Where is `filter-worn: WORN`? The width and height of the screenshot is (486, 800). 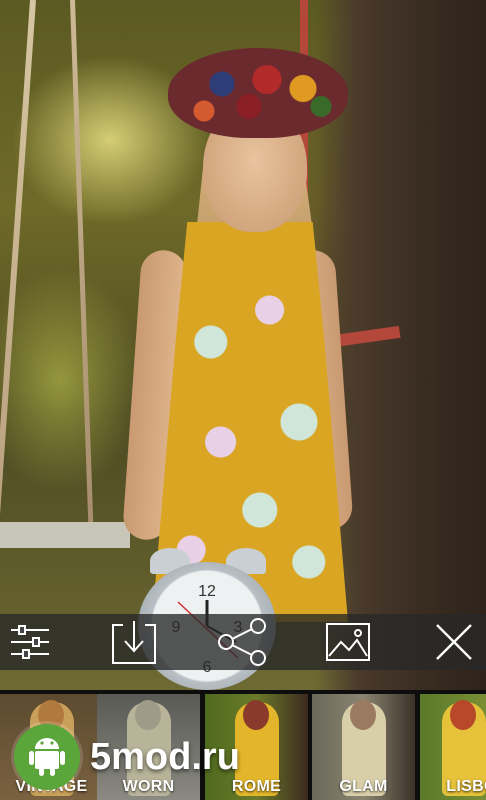
filter-worn: WORN is located at coordinates (148, 747).